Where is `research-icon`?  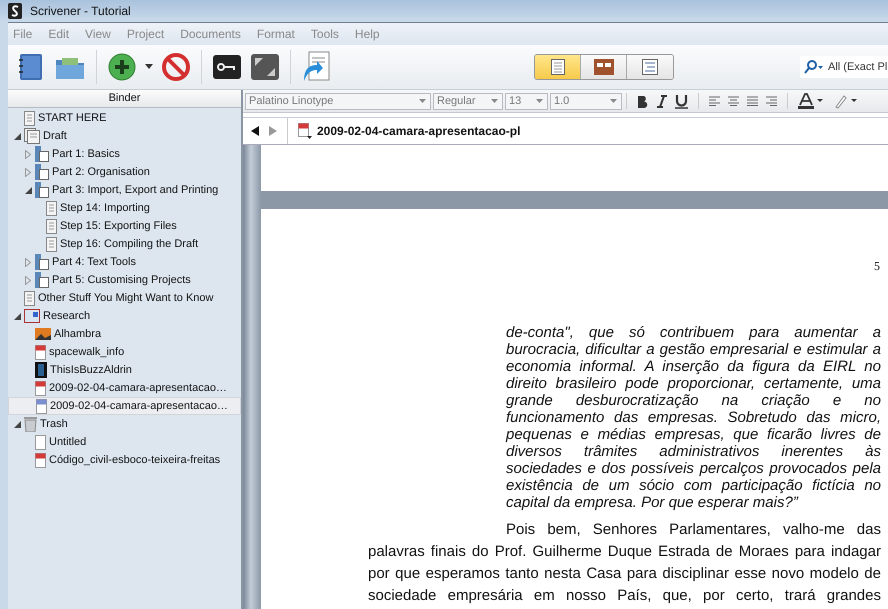
research-icon is located at coordinates (32, 316).